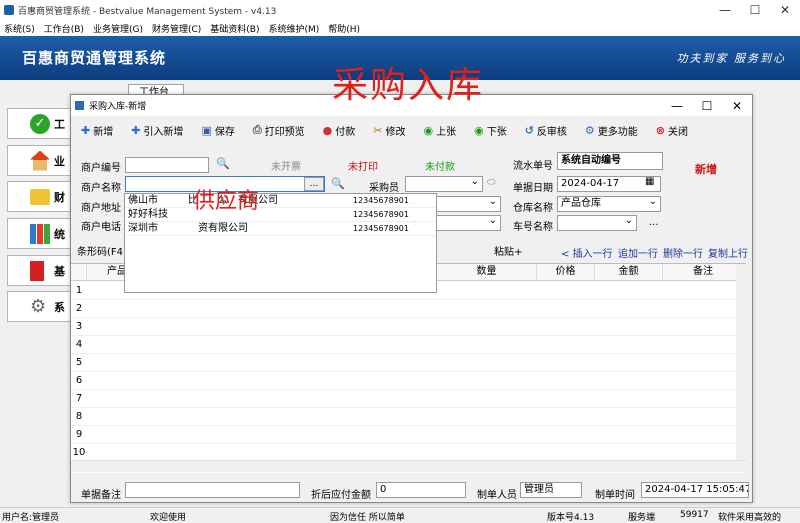 The height and width of the screenshot is (523, 800). I want to click on list-item: 深圳市 资有限公司 12345678901, so click(280, 229).